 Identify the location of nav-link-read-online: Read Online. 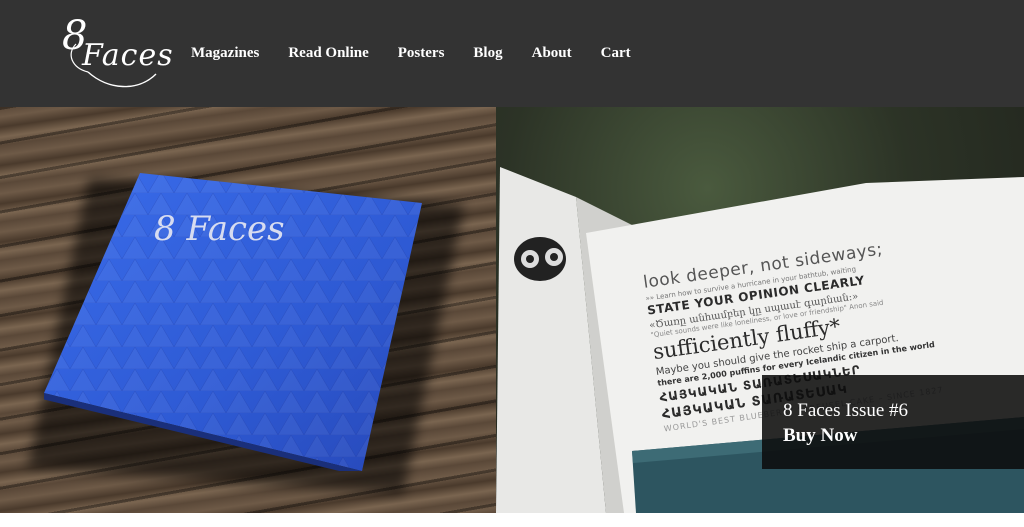
(328, 53).